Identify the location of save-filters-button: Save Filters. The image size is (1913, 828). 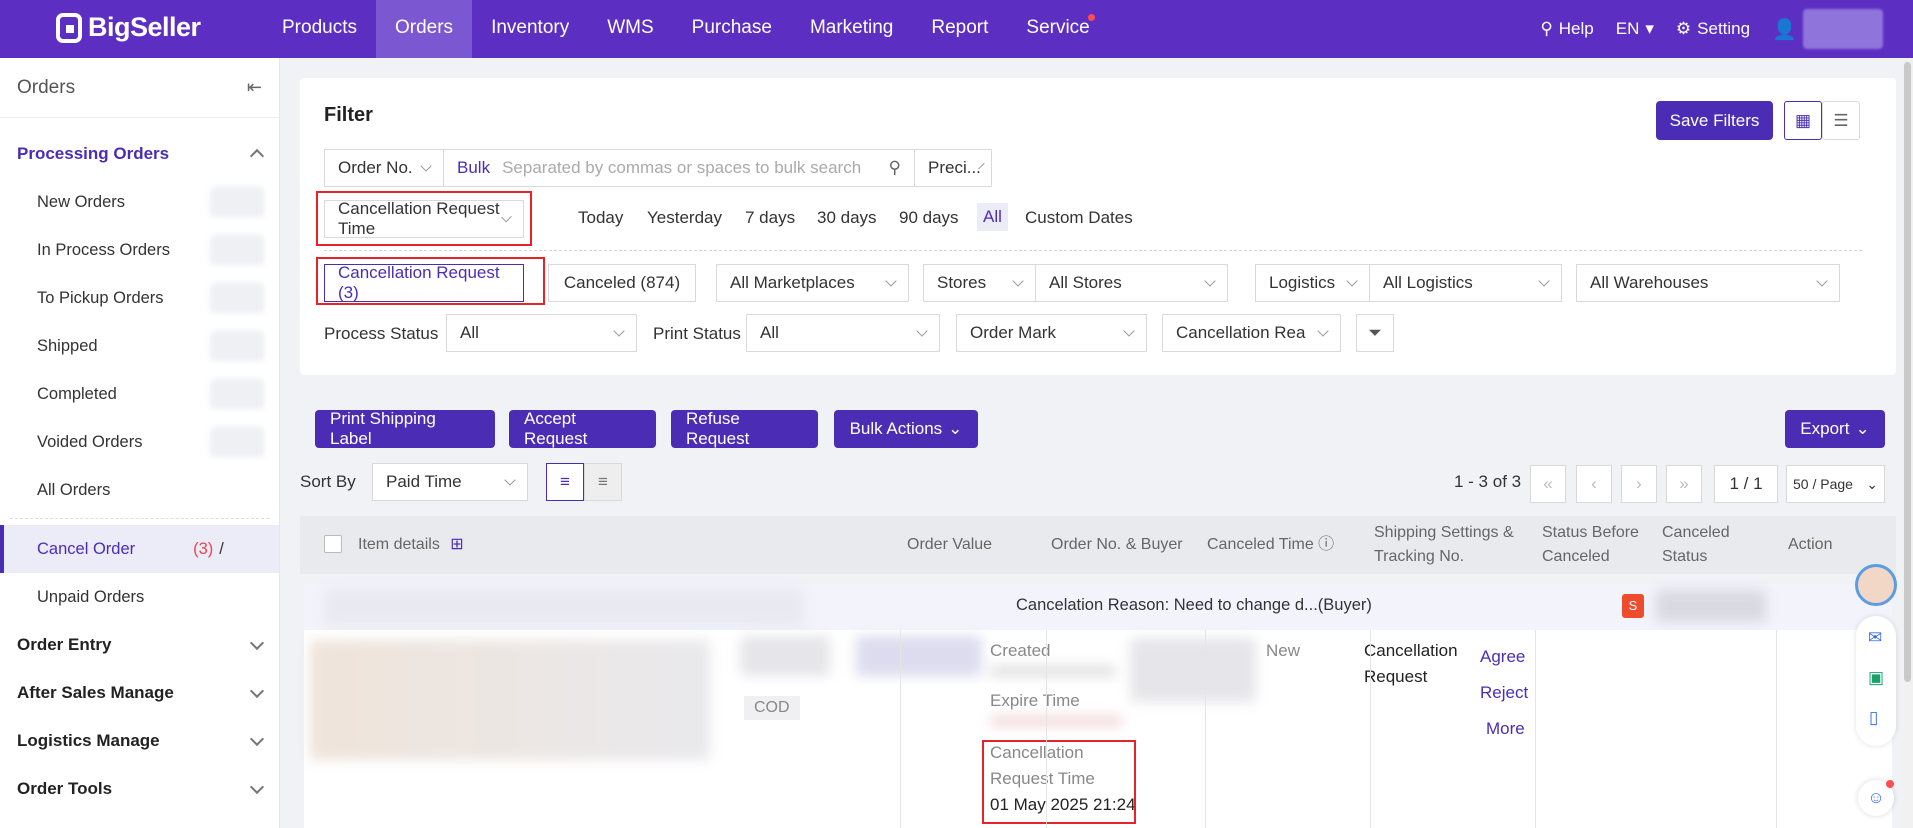
(1714, 120).